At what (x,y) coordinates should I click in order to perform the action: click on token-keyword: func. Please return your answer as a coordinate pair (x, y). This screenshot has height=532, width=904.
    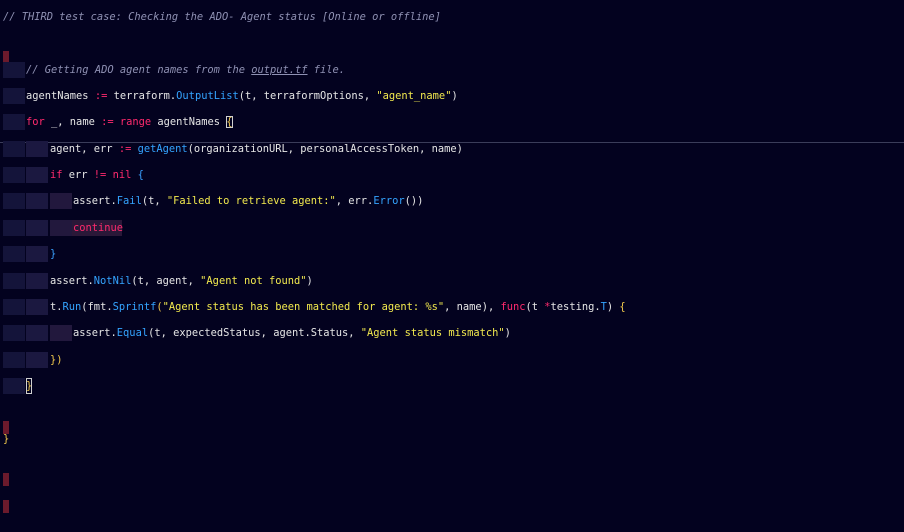
    Looking at the image, I should click on (513, 307).